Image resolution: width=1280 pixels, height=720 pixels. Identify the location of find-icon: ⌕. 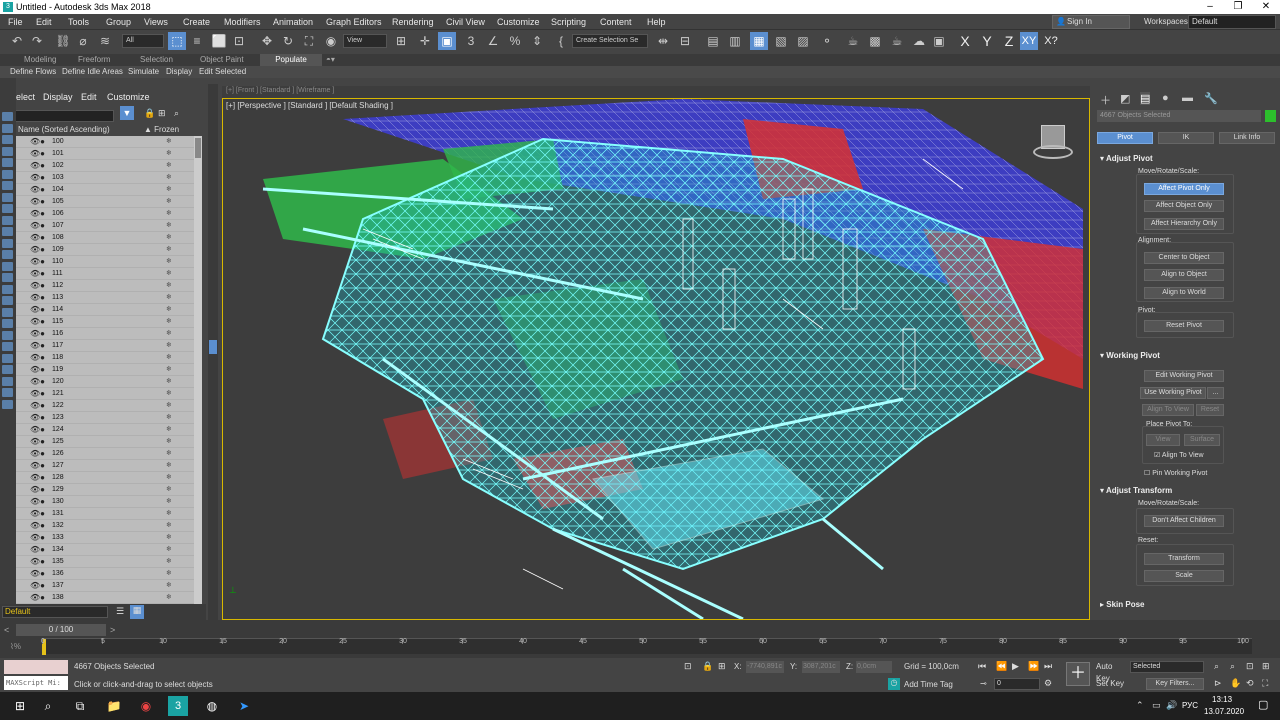
(176, 113).